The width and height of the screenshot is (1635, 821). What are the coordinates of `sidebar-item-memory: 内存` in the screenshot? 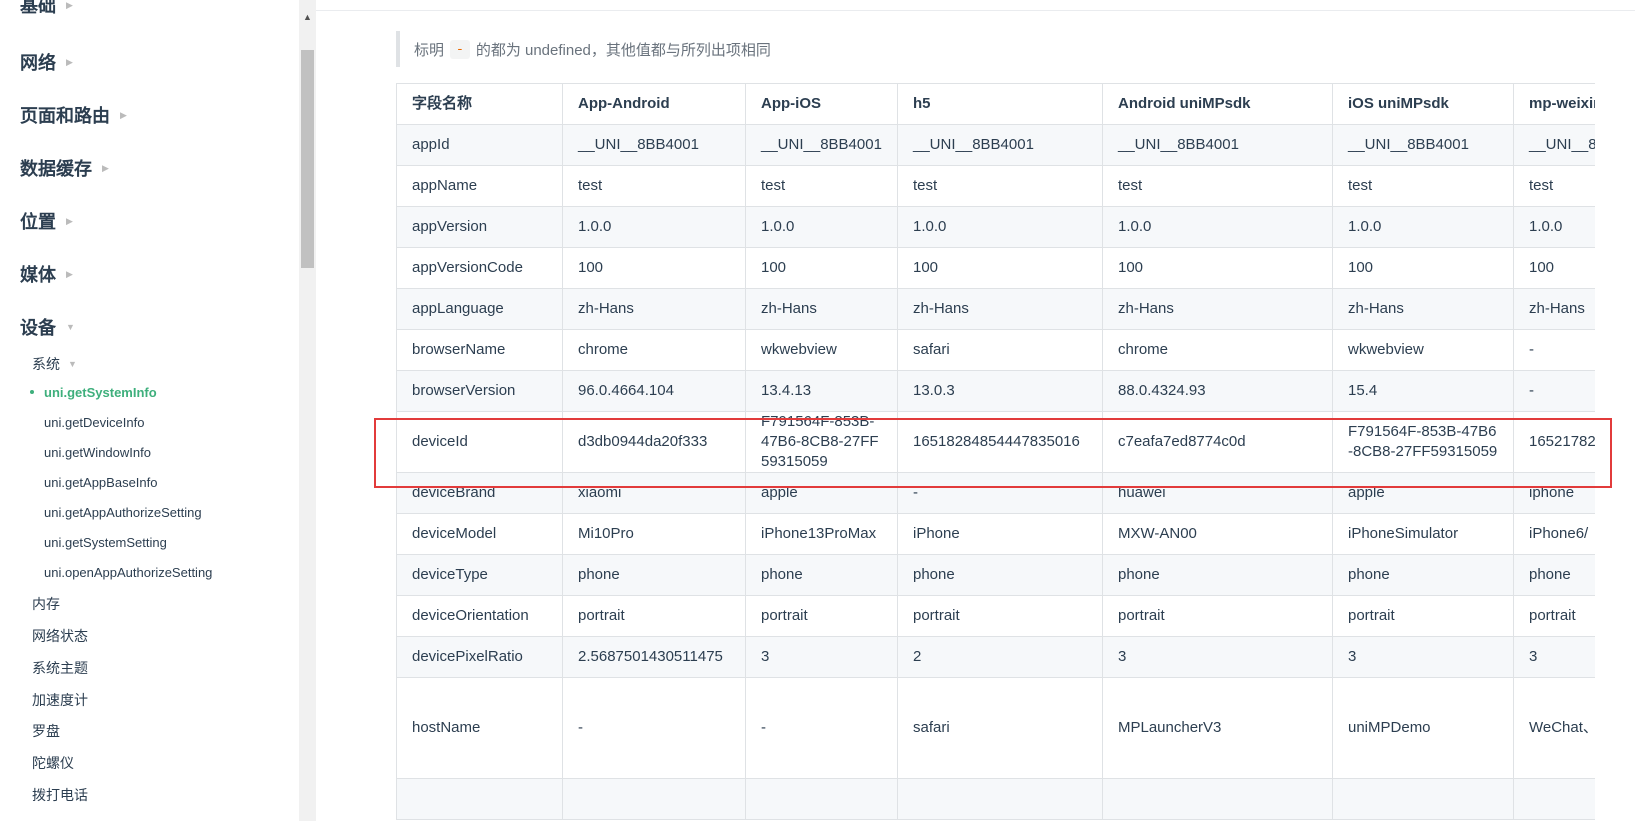 It's located at (46, 604).